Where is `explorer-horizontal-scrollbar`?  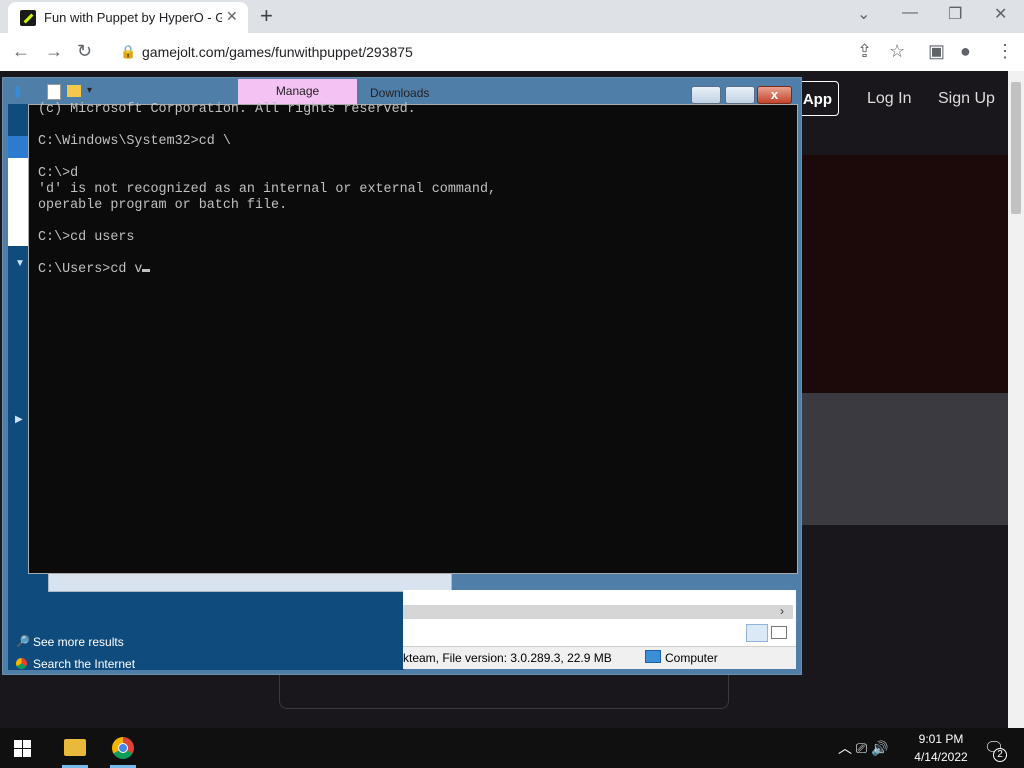 explorer-horizontal-scrollbar is located at coordinates (598, 612).